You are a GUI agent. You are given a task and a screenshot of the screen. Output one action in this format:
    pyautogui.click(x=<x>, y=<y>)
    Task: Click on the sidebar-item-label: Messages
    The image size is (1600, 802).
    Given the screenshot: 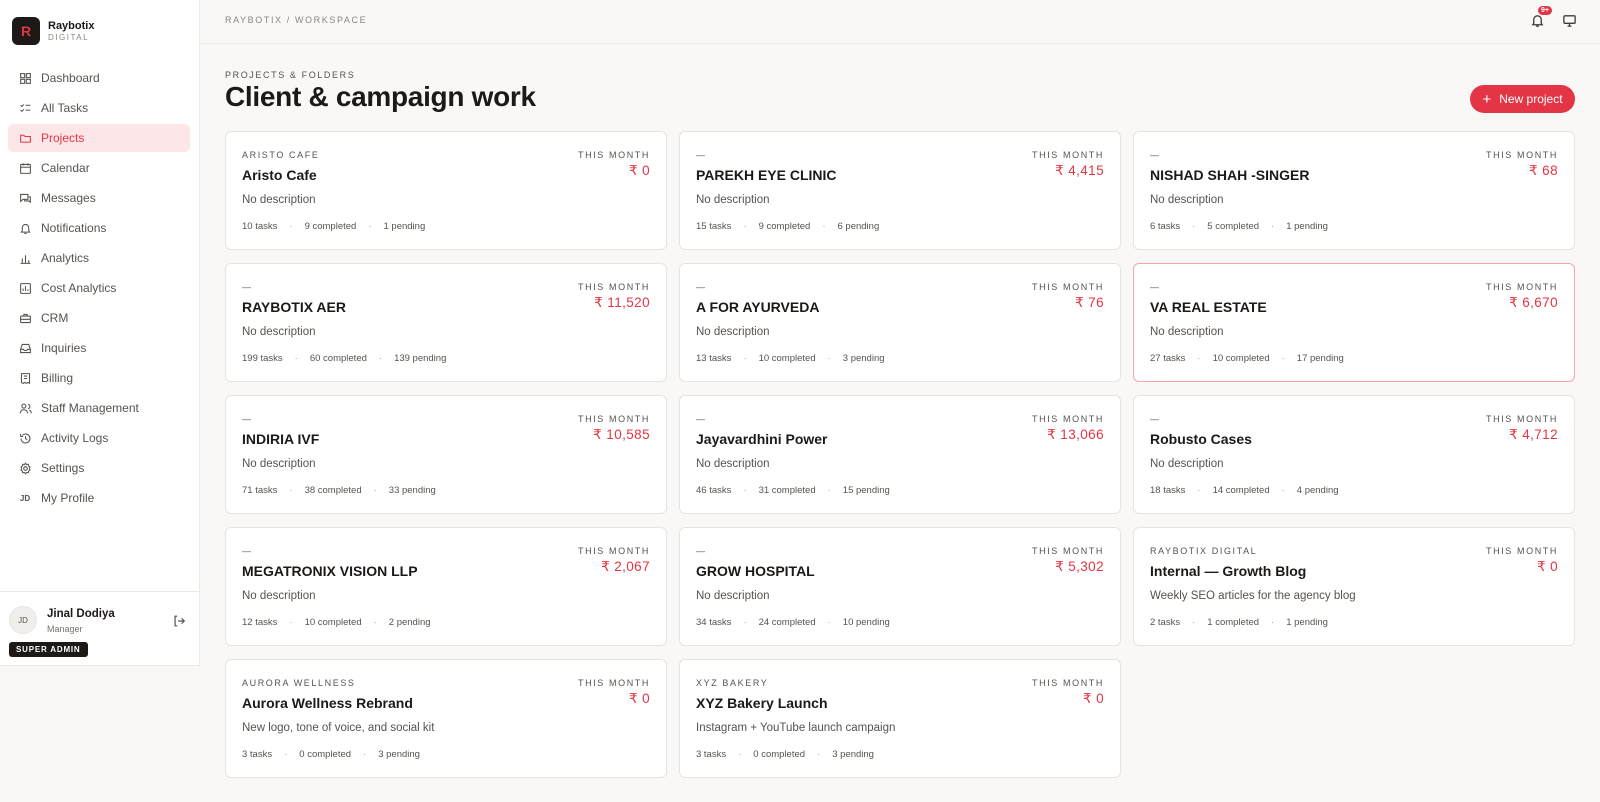 What is the action you would take?
    pyautogui.click(x=68, y=198)
    